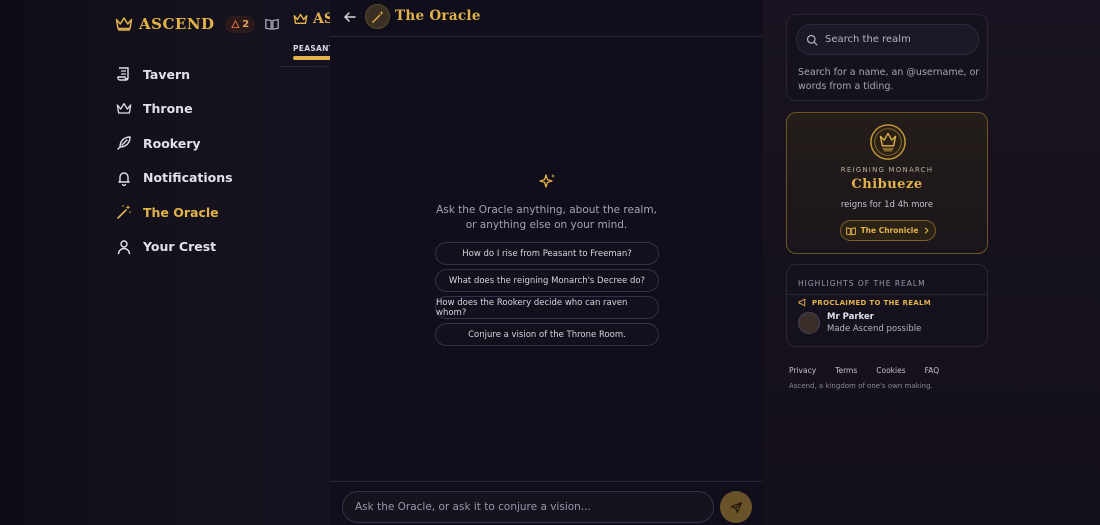 The width and height of the screenshot is (1100, 525). Describe the element at coordinates (802, 302) in the screenshot. I see `megaphone-icon` at that location.